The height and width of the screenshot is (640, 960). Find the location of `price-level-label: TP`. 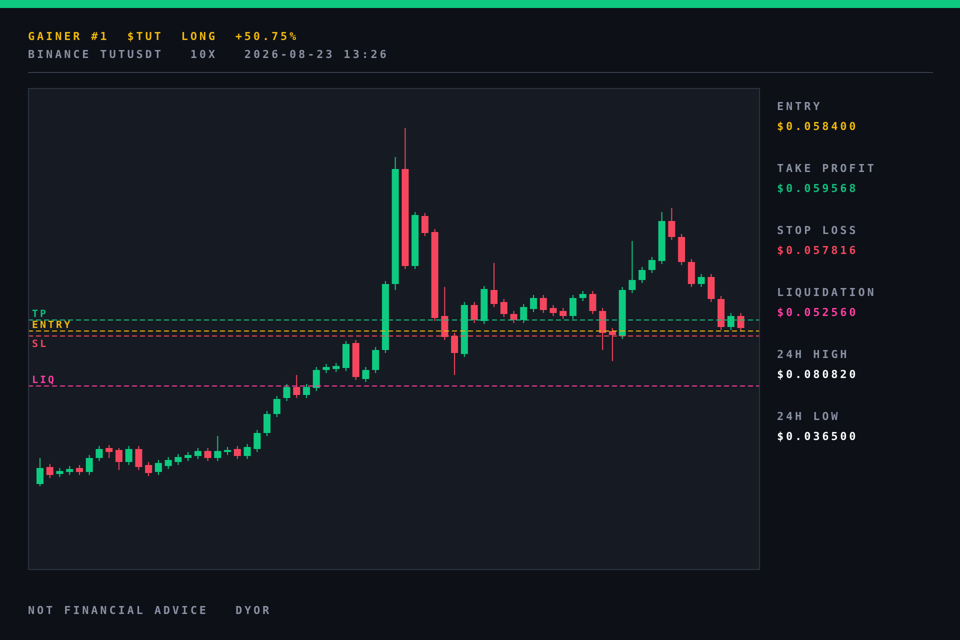

price-level-label: TP is located at coordinates (40, 314).